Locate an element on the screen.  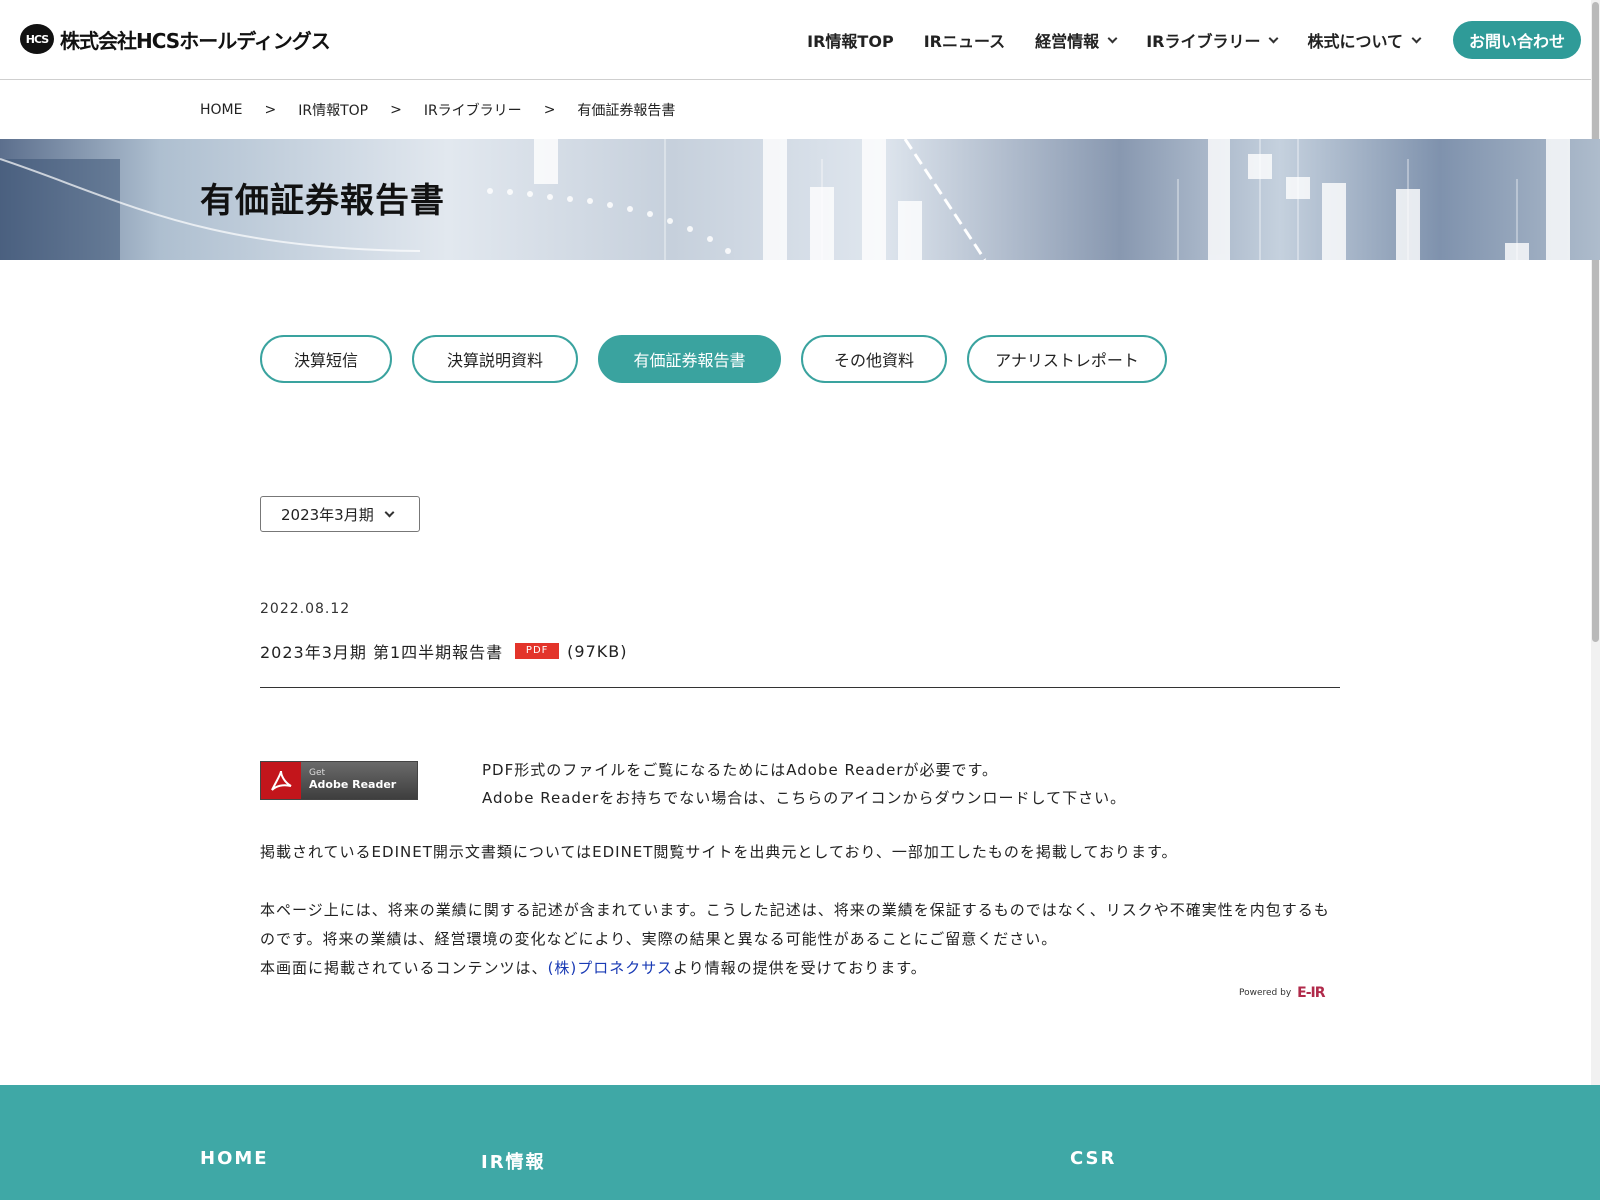
eir-logo: E-IR is located at coordinates (1311, 993).